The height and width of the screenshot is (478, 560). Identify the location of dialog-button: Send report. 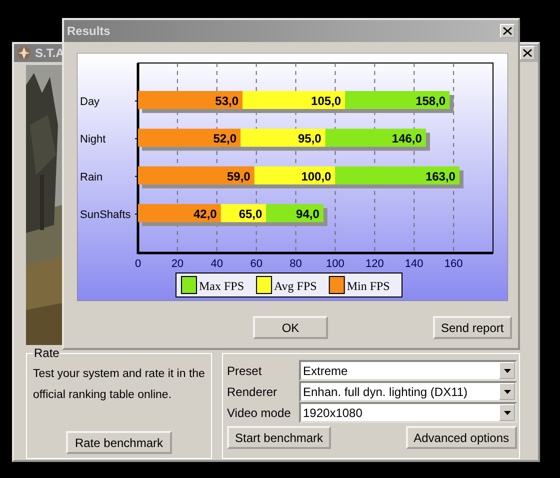
(472, 327).